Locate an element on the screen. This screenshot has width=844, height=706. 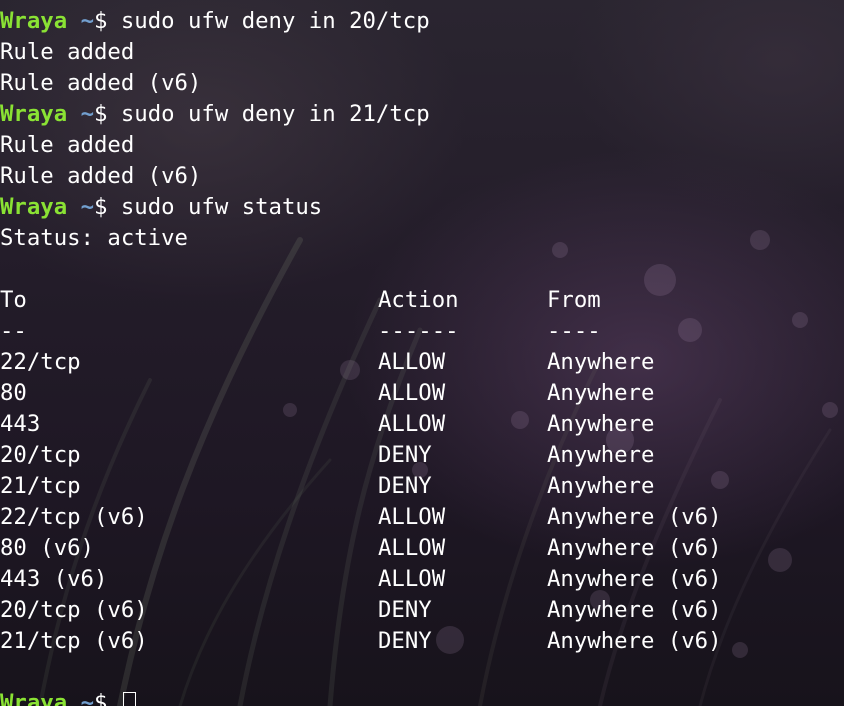
status-line: Status: active is located at coordinates (94, 238).